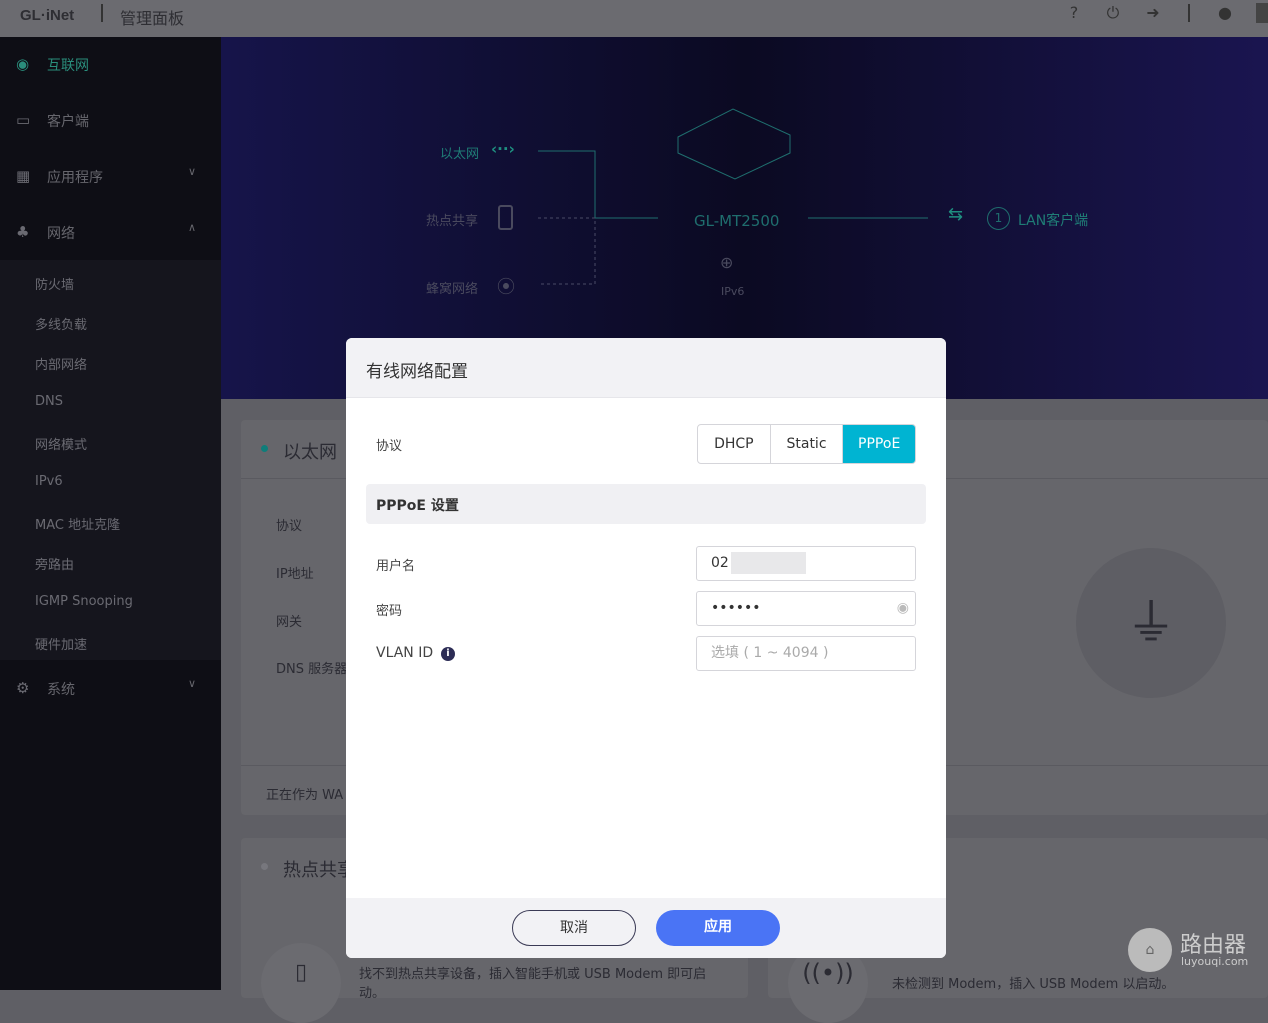 The width and height of the screenshot is (1268, 1023). I want to click on pppoe-section-header: PPPoE 设置, so click(646, 504).